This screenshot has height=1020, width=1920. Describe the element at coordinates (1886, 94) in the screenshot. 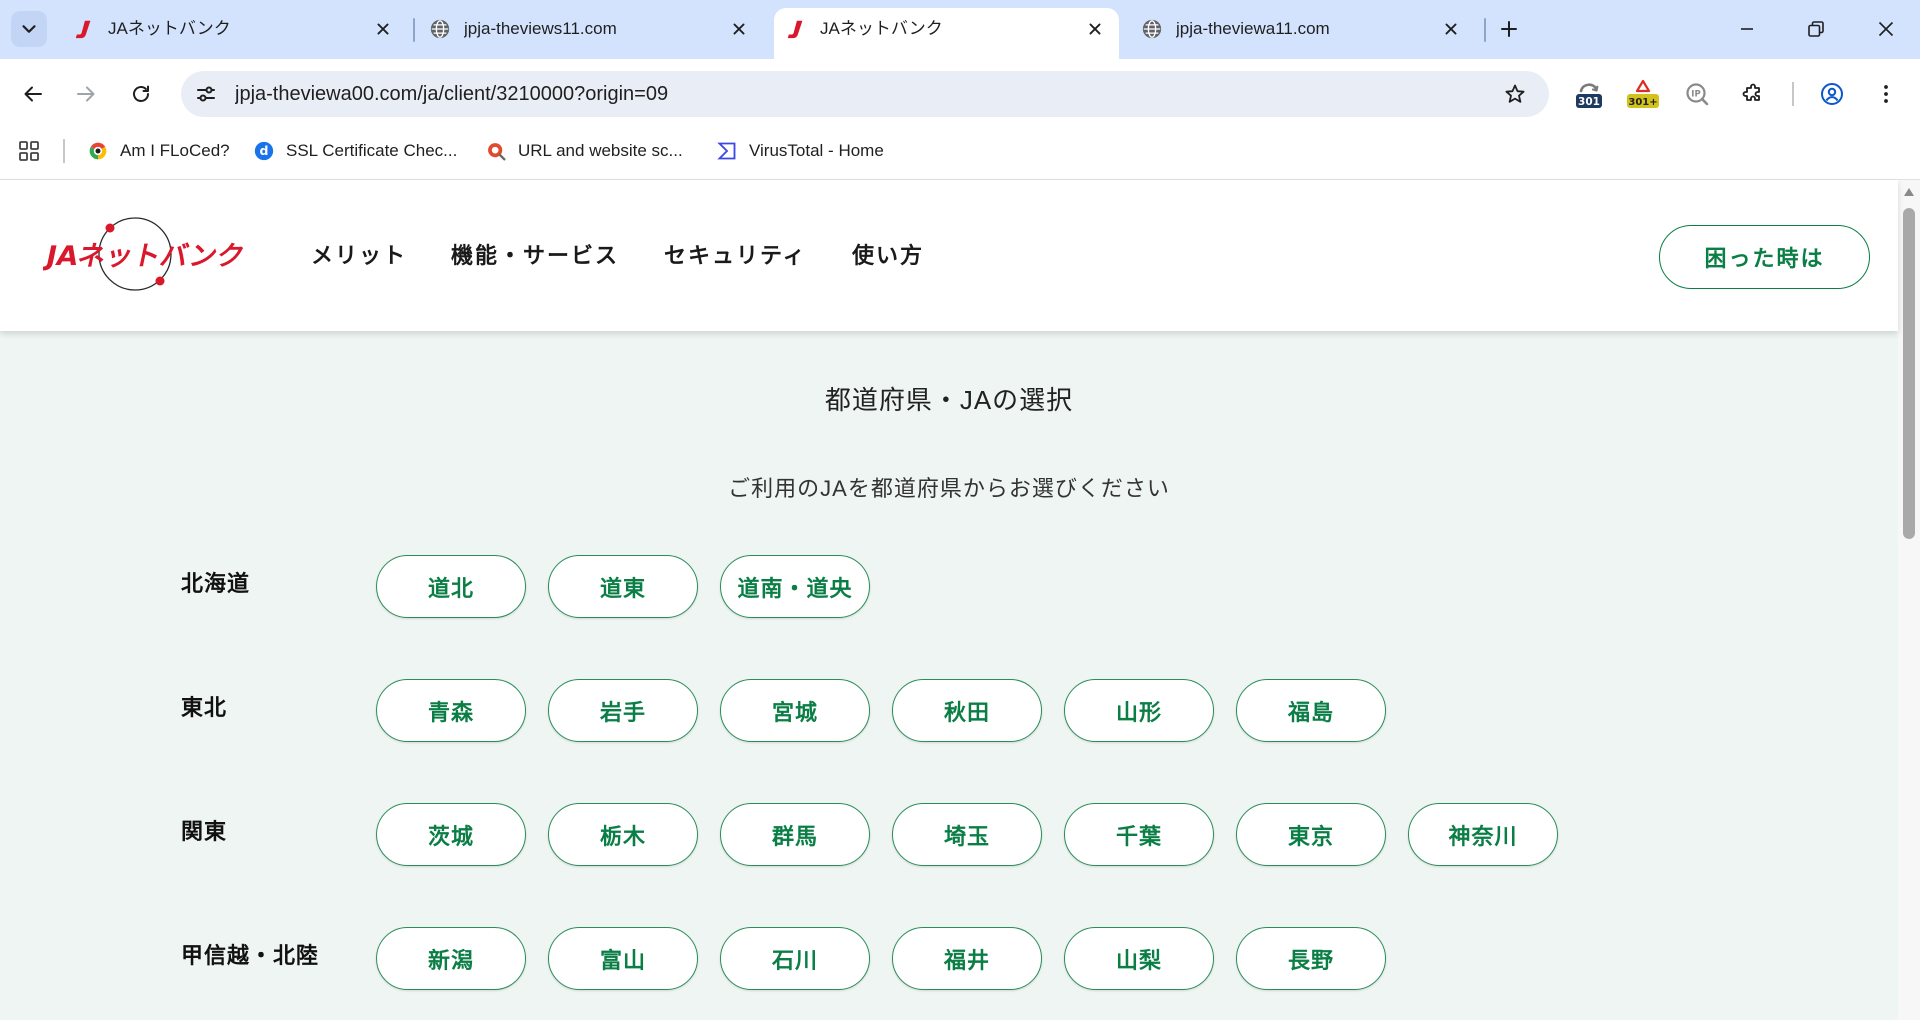

I see `kebab-menu-icon` at that location.